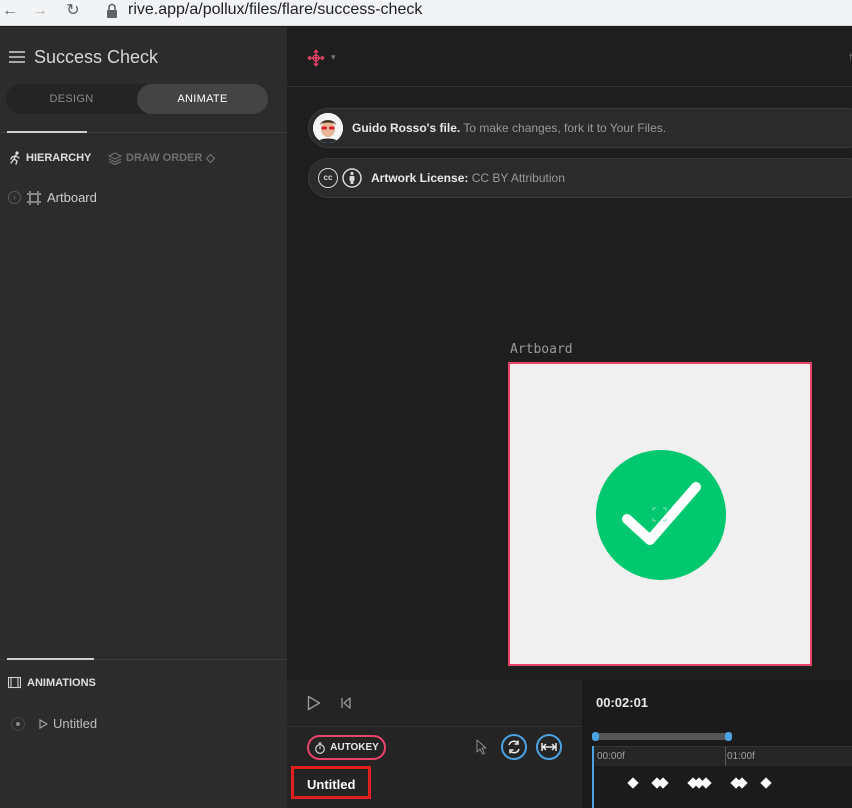  I want to click on canvas-toolbar: ▾ ↑, so click(569, 57).